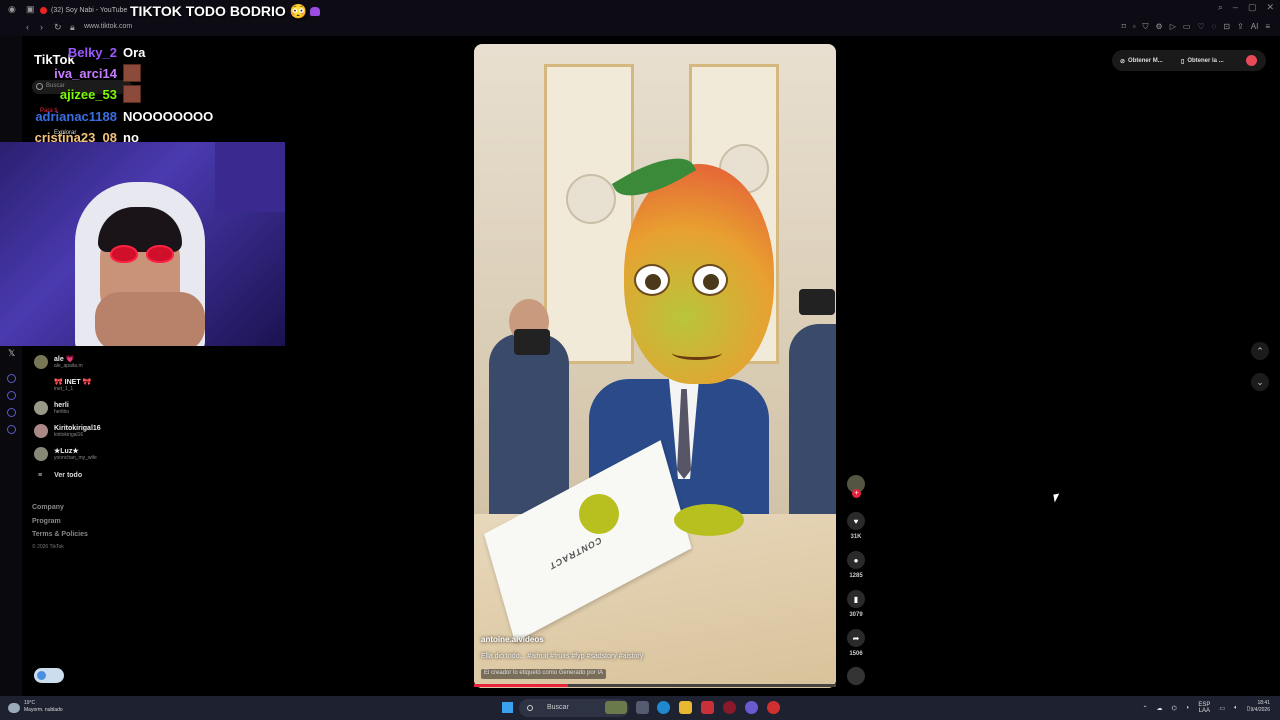 This screenshot has width=1280, height=720. Describe the element at coordinates (1251, 60) in the screenshot. I see `profile-avatar` at that location.